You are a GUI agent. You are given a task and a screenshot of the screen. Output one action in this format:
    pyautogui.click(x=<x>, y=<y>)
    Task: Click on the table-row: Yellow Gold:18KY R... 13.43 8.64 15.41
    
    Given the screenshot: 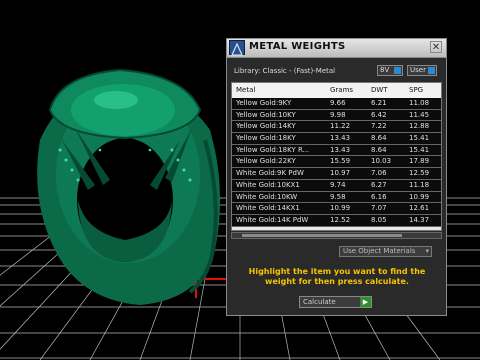 What is the action you would take?
    pyautogui.click(x=336, y=150)
    